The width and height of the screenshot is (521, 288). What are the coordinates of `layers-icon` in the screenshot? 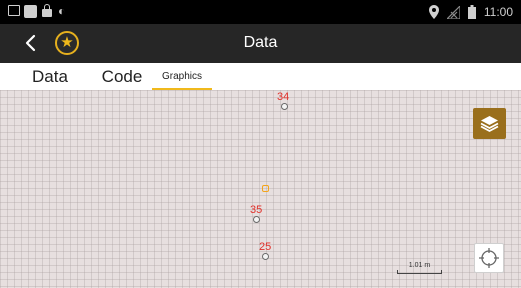 It's located at (489, 124).